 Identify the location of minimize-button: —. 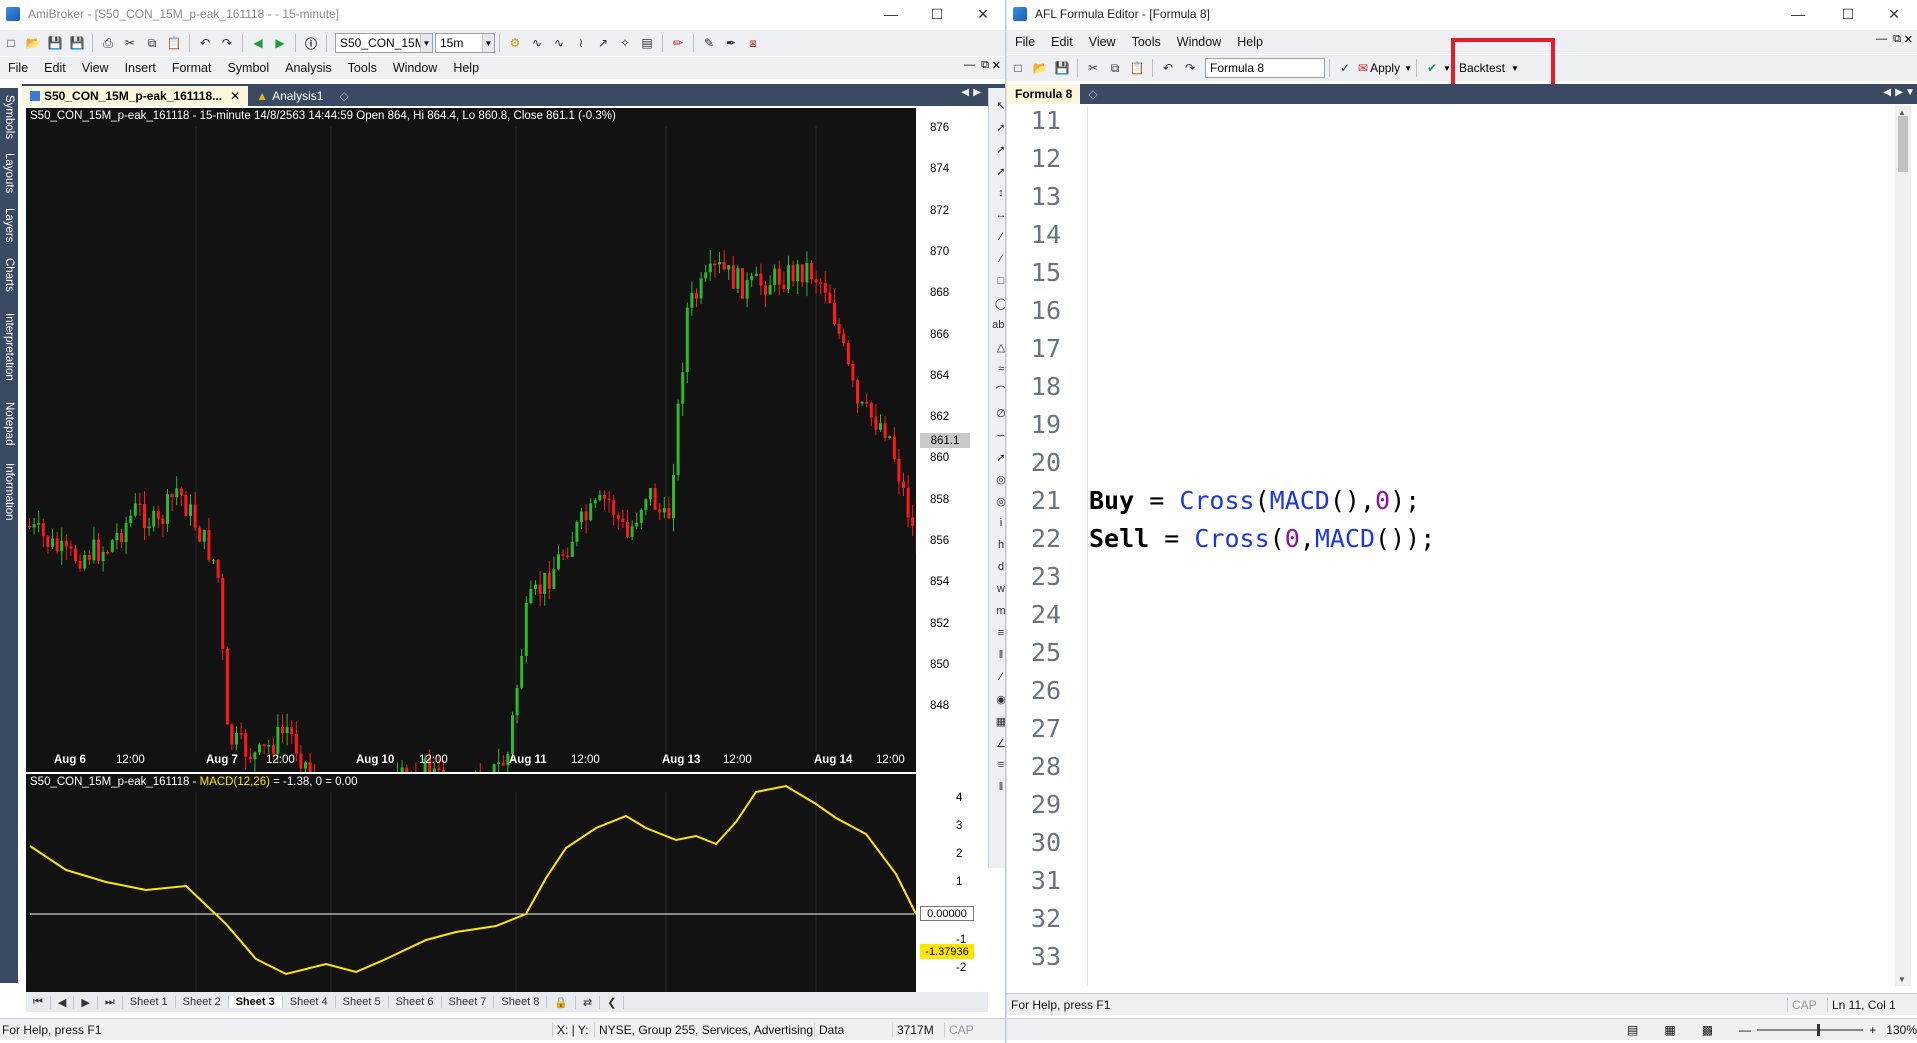
(891, 14).